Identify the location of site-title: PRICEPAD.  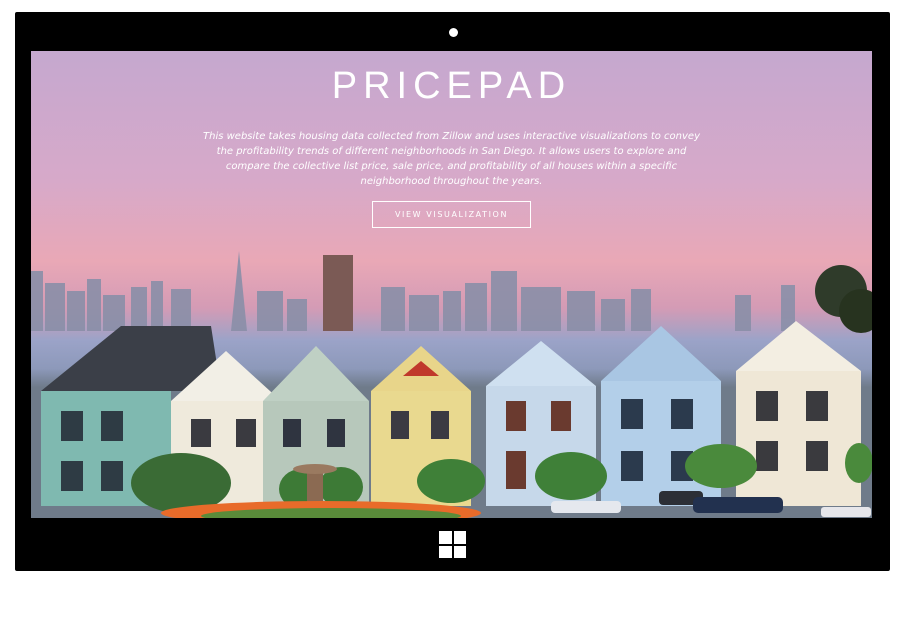
(451, 86).